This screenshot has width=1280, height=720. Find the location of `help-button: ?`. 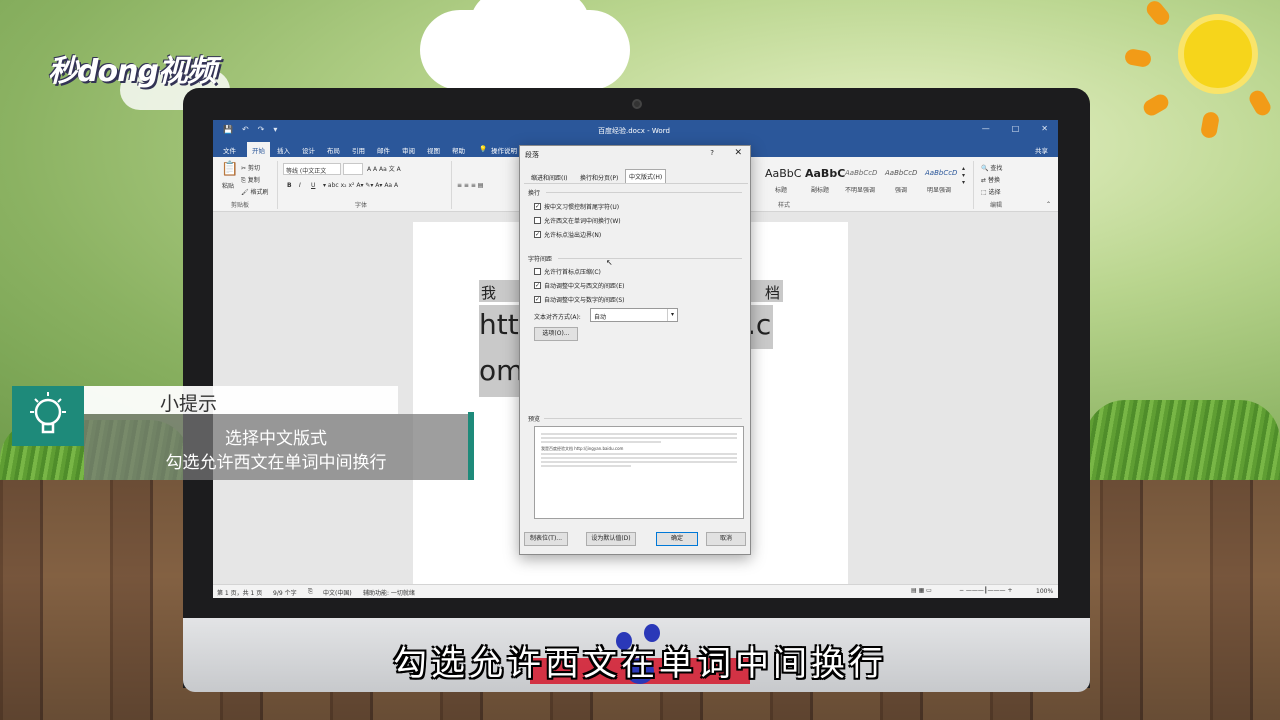

help-button: ? is located at coordinates (712, 153).